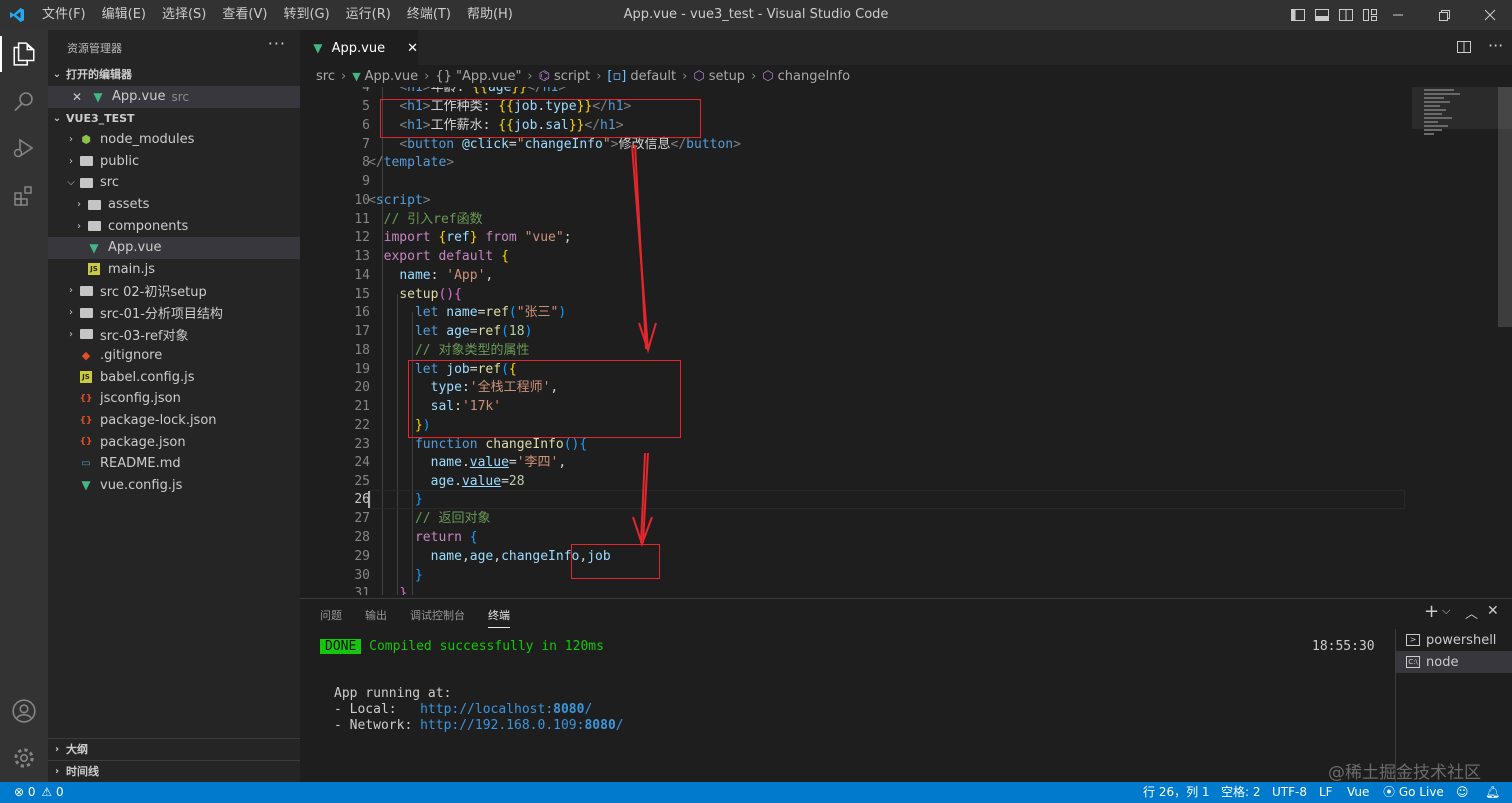  I want to click on extensions-icon, so click(24, 196).